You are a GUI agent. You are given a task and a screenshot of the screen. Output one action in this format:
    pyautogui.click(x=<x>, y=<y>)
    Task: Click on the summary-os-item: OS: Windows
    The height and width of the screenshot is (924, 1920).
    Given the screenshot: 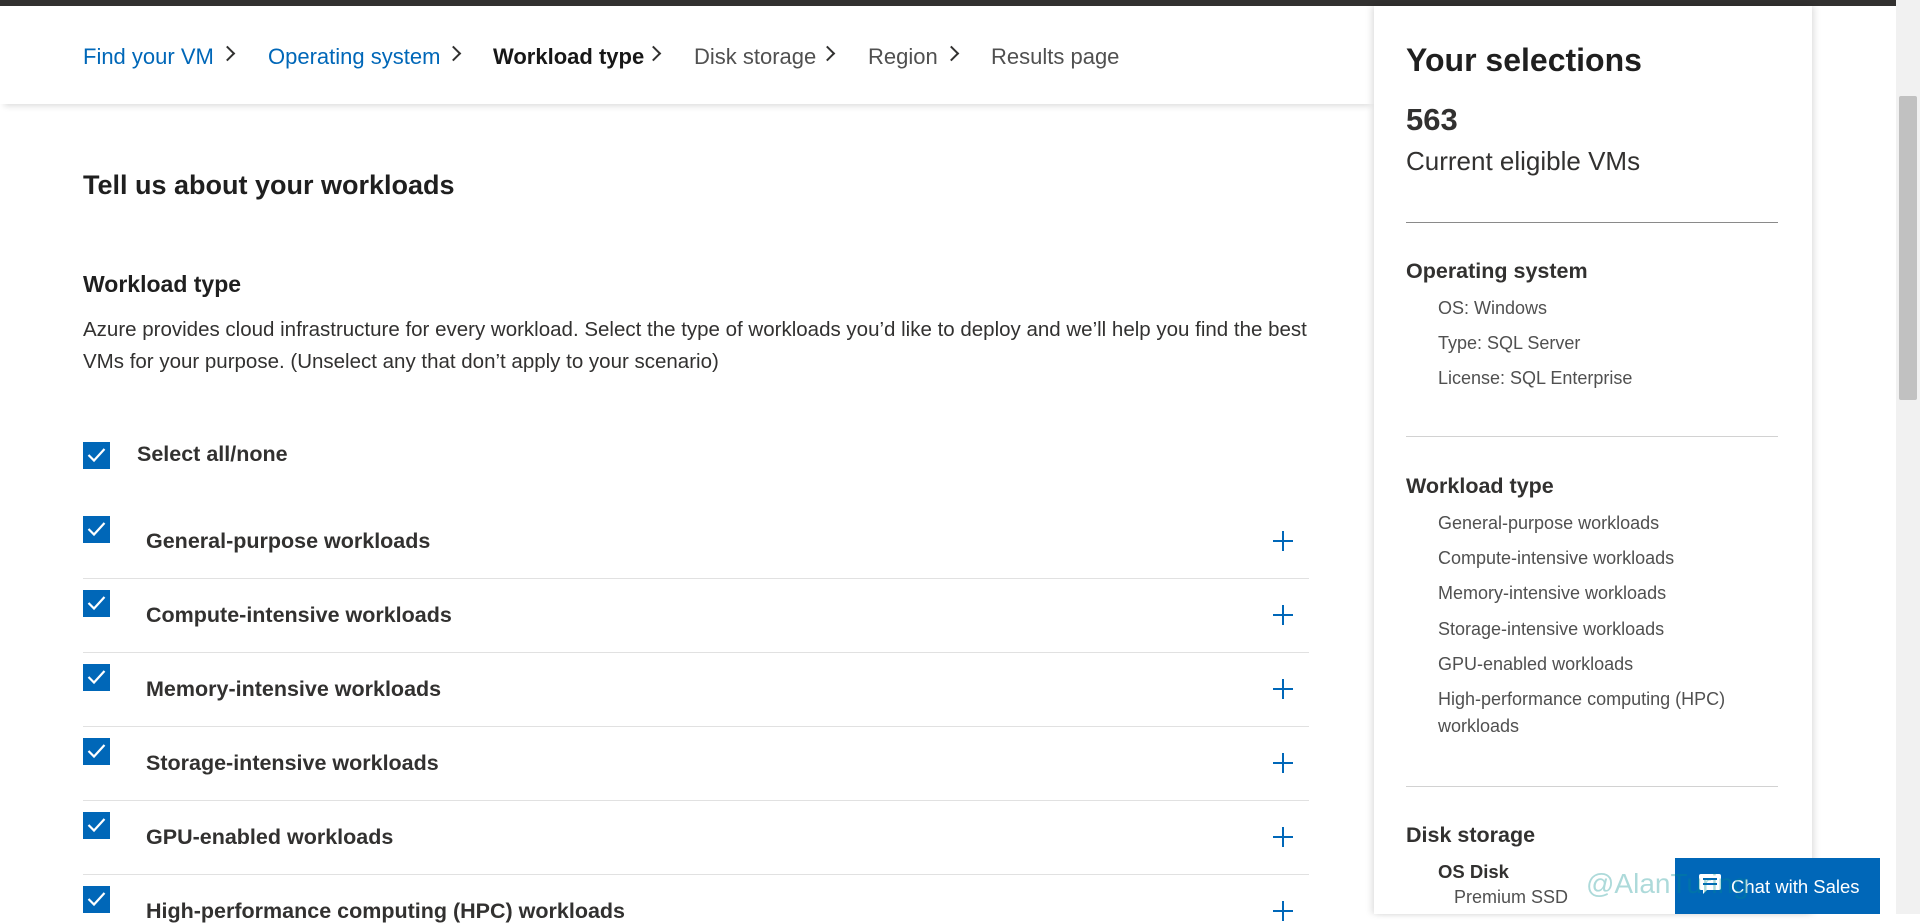 What is the action you would take?
    pyautogui.click(x=1493, y=308)
    